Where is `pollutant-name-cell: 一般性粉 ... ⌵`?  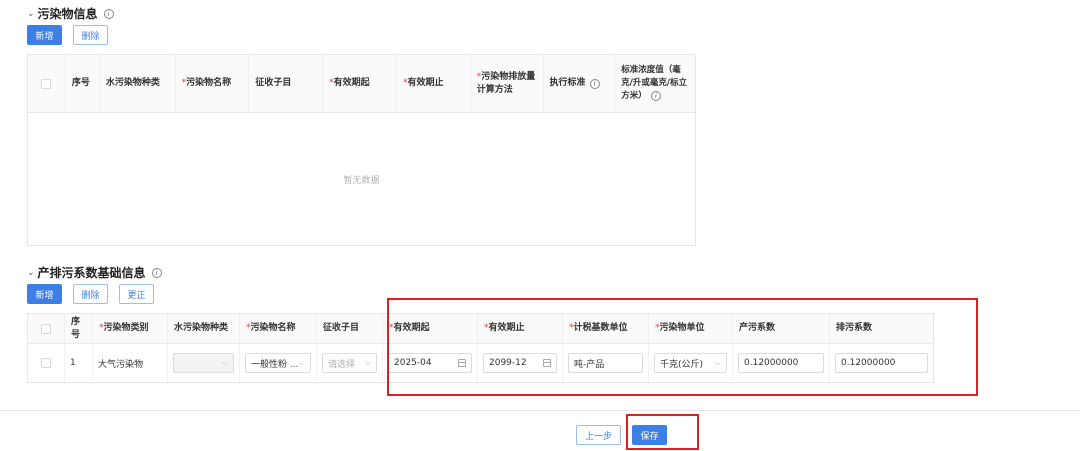 pollutant-name-cell: 一般性粉 ... ⌵ is located at coordinates (278, 363).